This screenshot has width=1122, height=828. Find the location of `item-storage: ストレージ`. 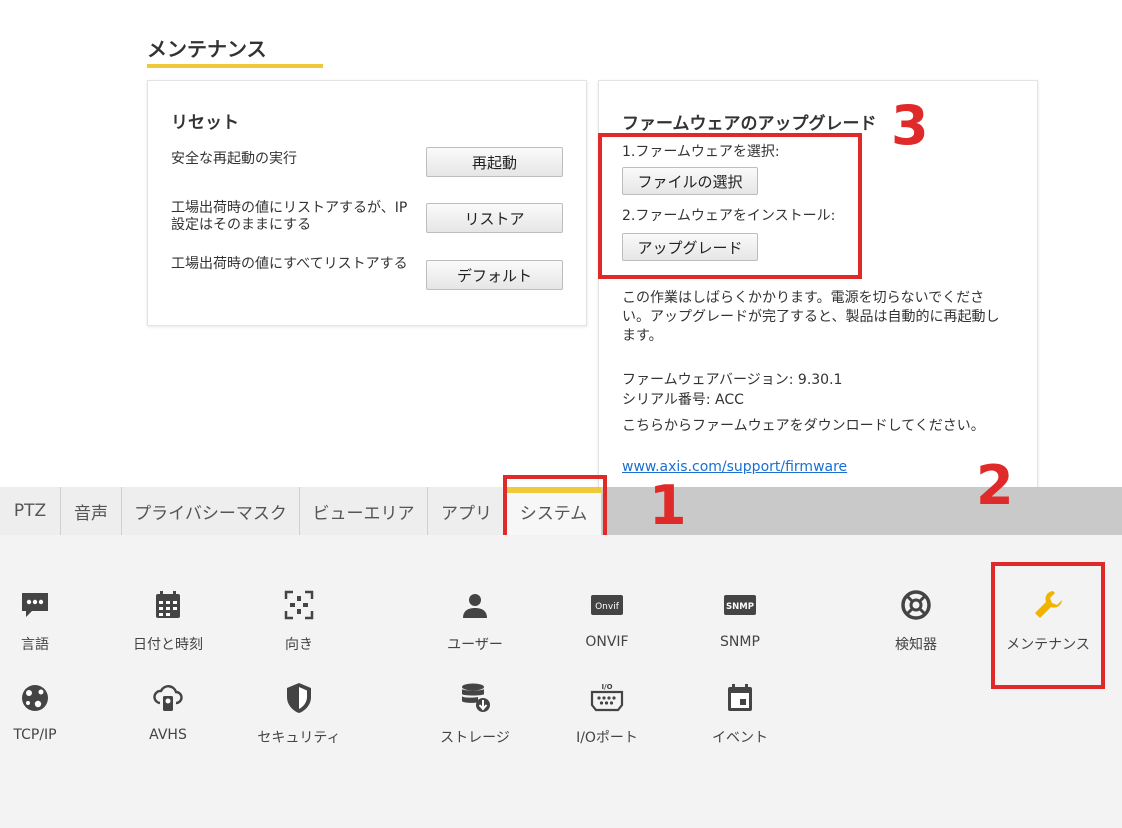

item-storage: ストレージ is located at coordinates (475, 714).